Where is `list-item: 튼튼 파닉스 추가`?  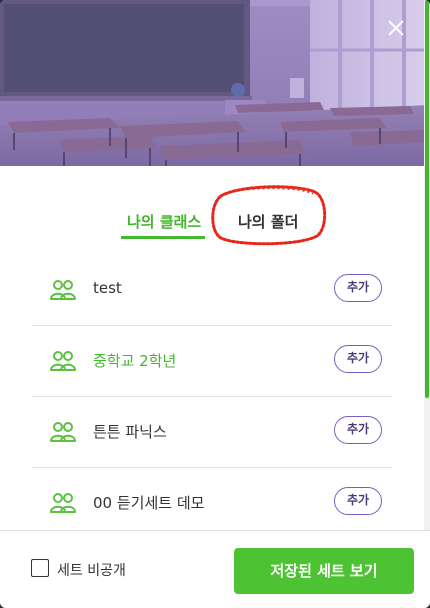
list-item: 튼튼 파닉스 추가 is located at coordinates (212, 432).